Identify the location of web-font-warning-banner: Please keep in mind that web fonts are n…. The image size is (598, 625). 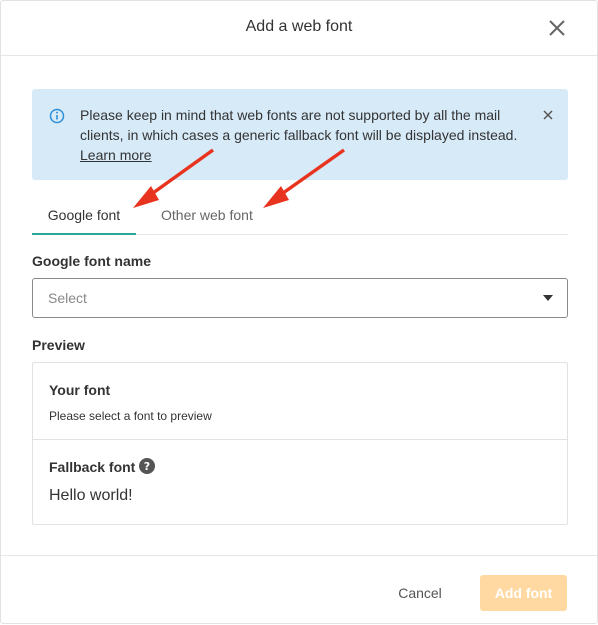
(300, 134).